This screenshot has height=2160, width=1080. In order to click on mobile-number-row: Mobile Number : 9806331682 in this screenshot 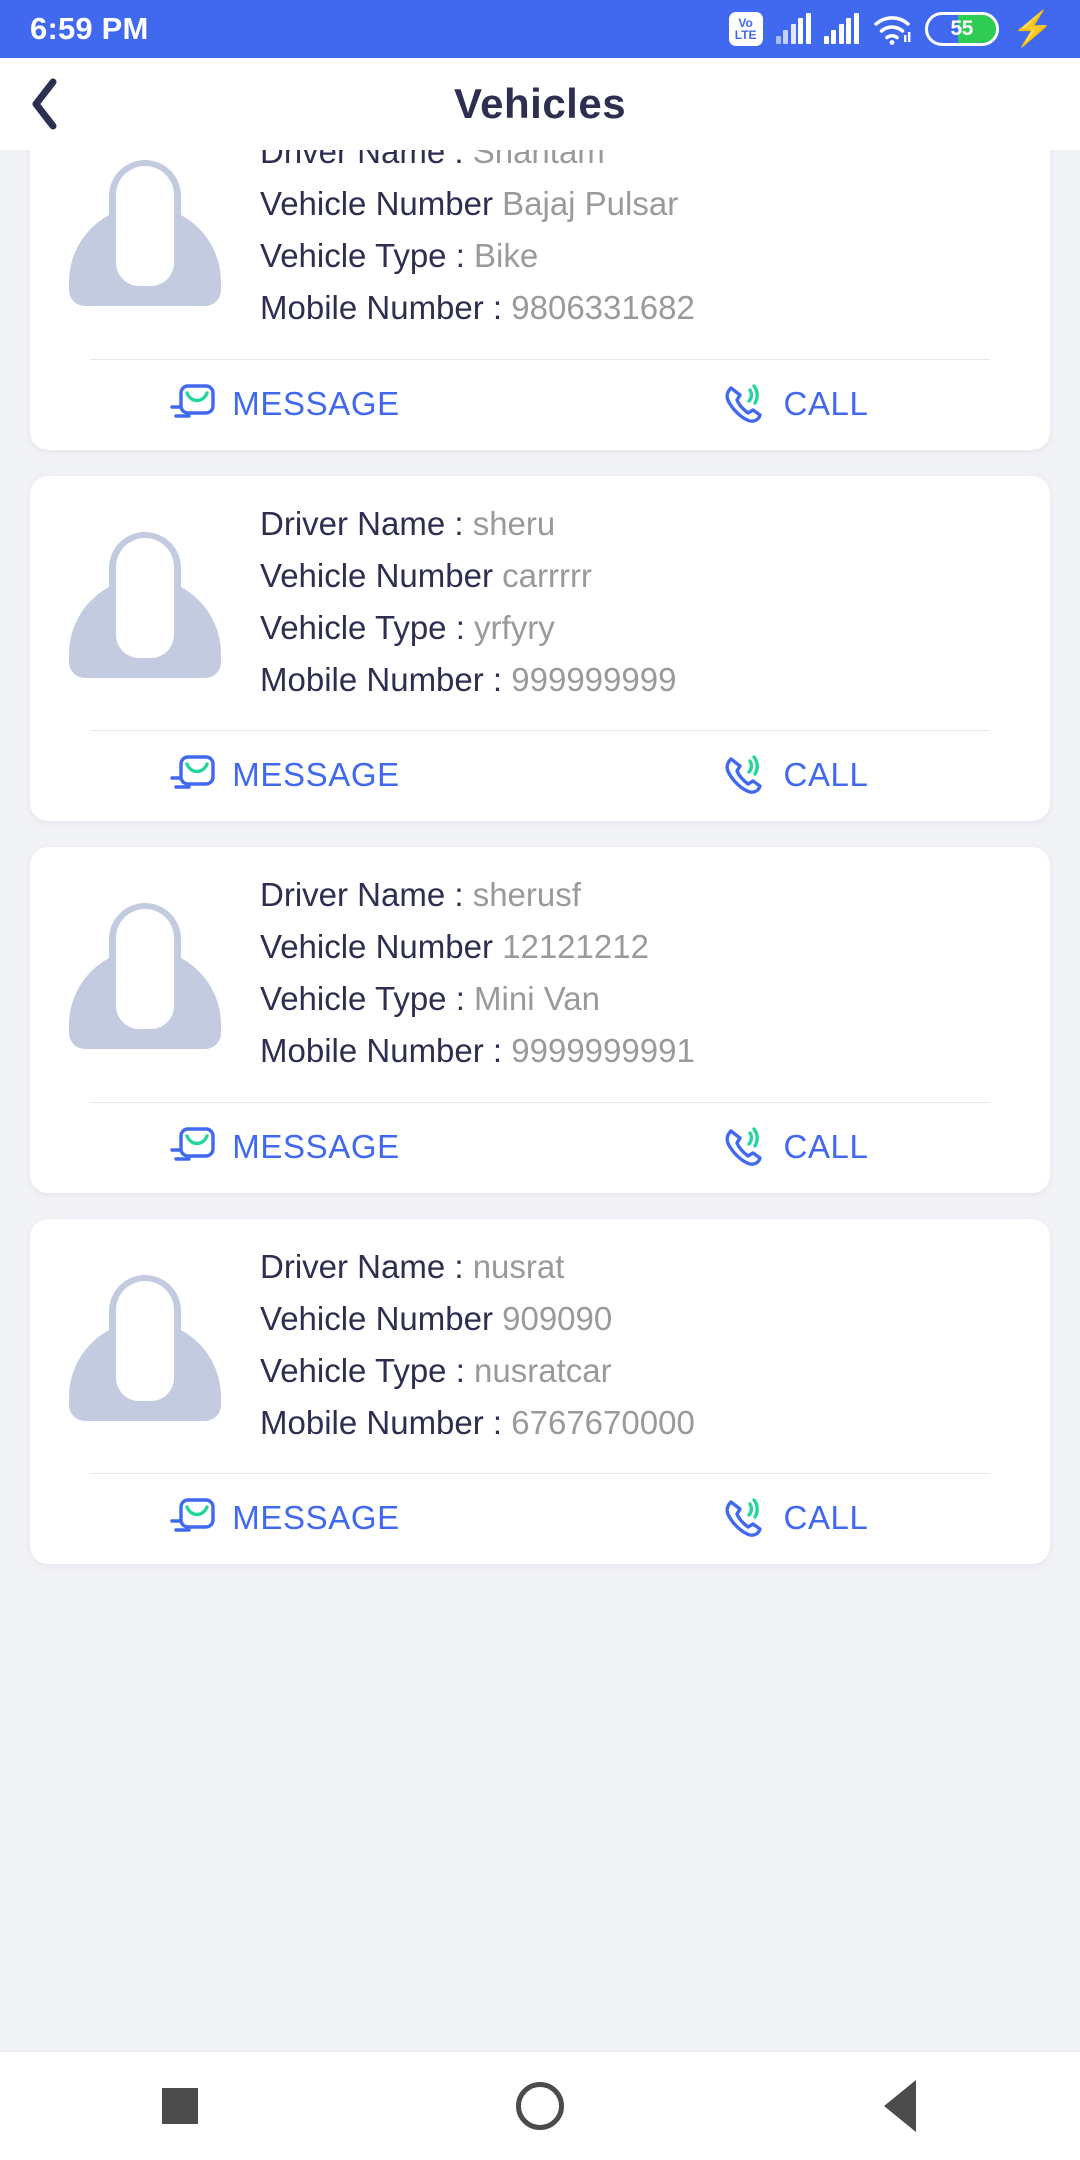, I will do `click(643, 308)`.